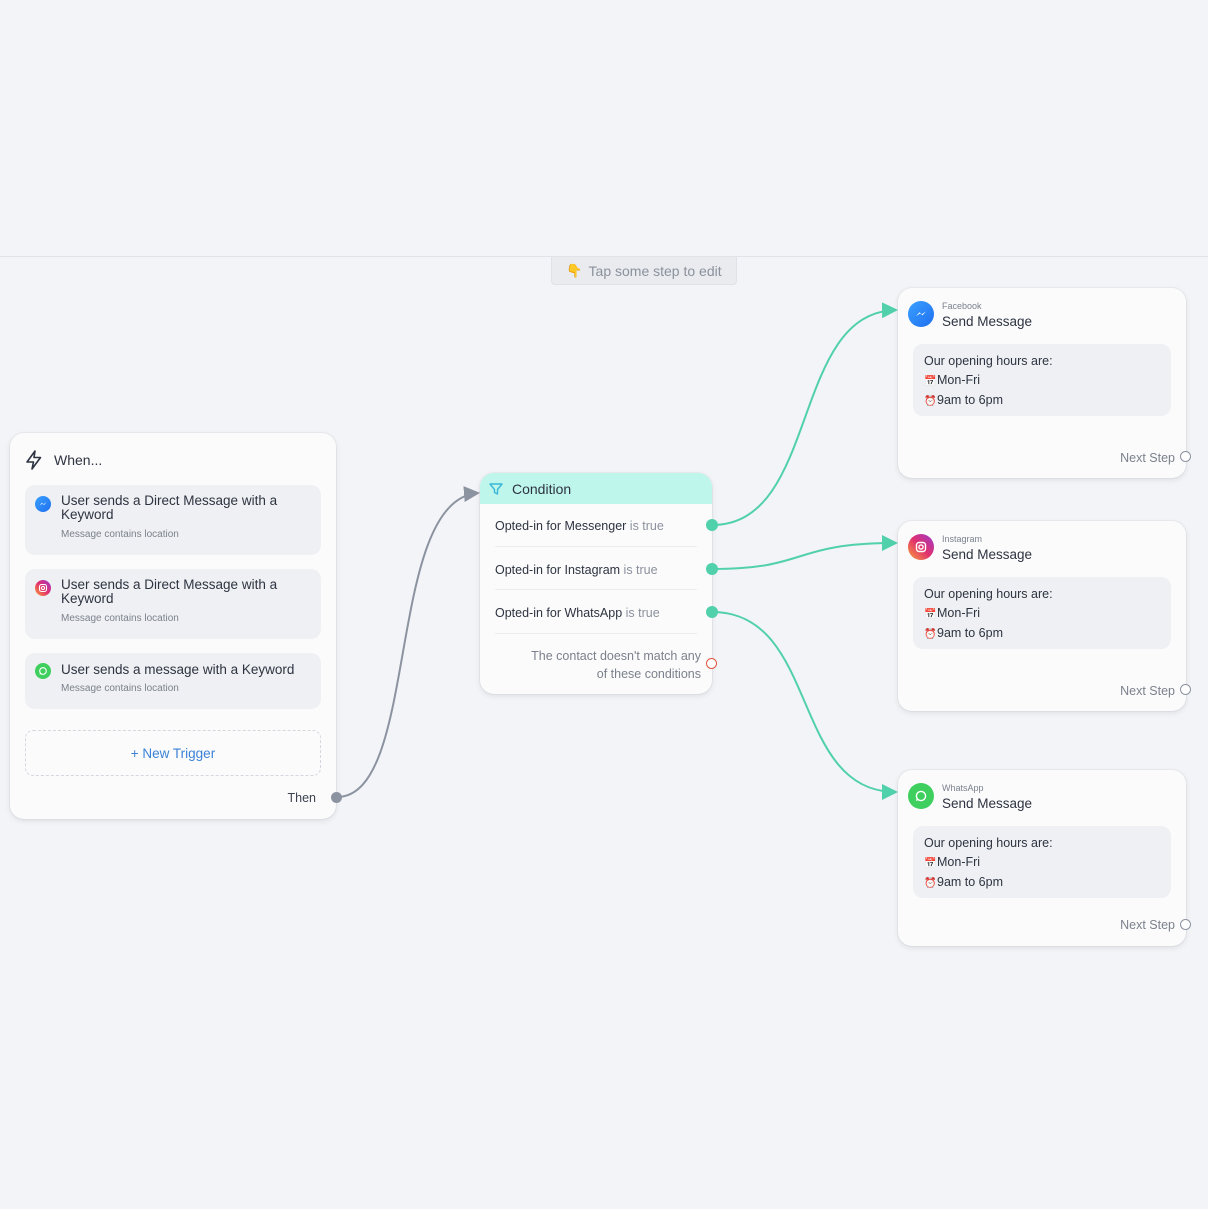 This screenshot has width=1208, height=1209. I want to click on filter-icon, so click(496, 488).